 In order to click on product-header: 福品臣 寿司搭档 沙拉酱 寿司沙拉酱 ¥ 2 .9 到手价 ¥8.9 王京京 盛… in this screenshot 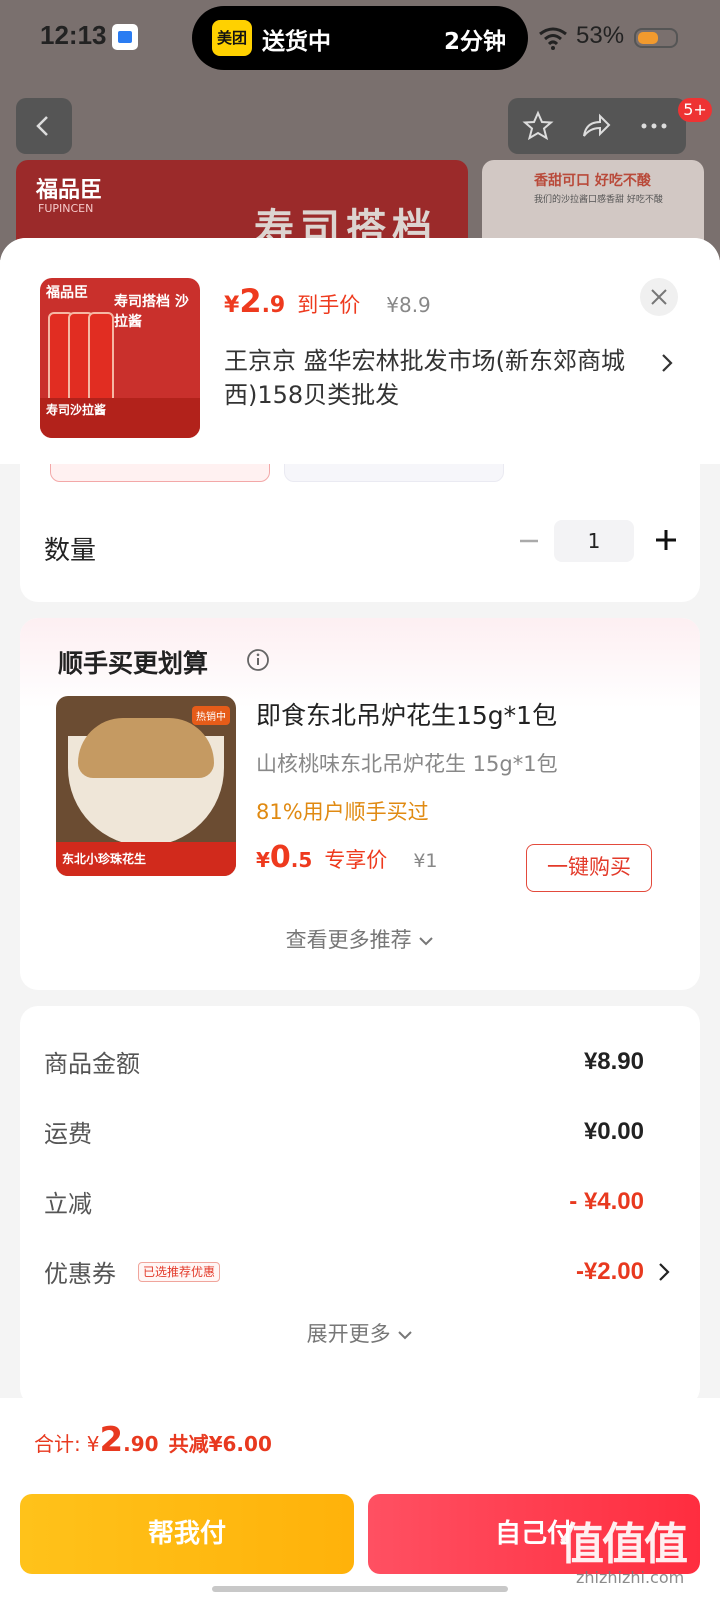, I will do `click(360, 351)`.